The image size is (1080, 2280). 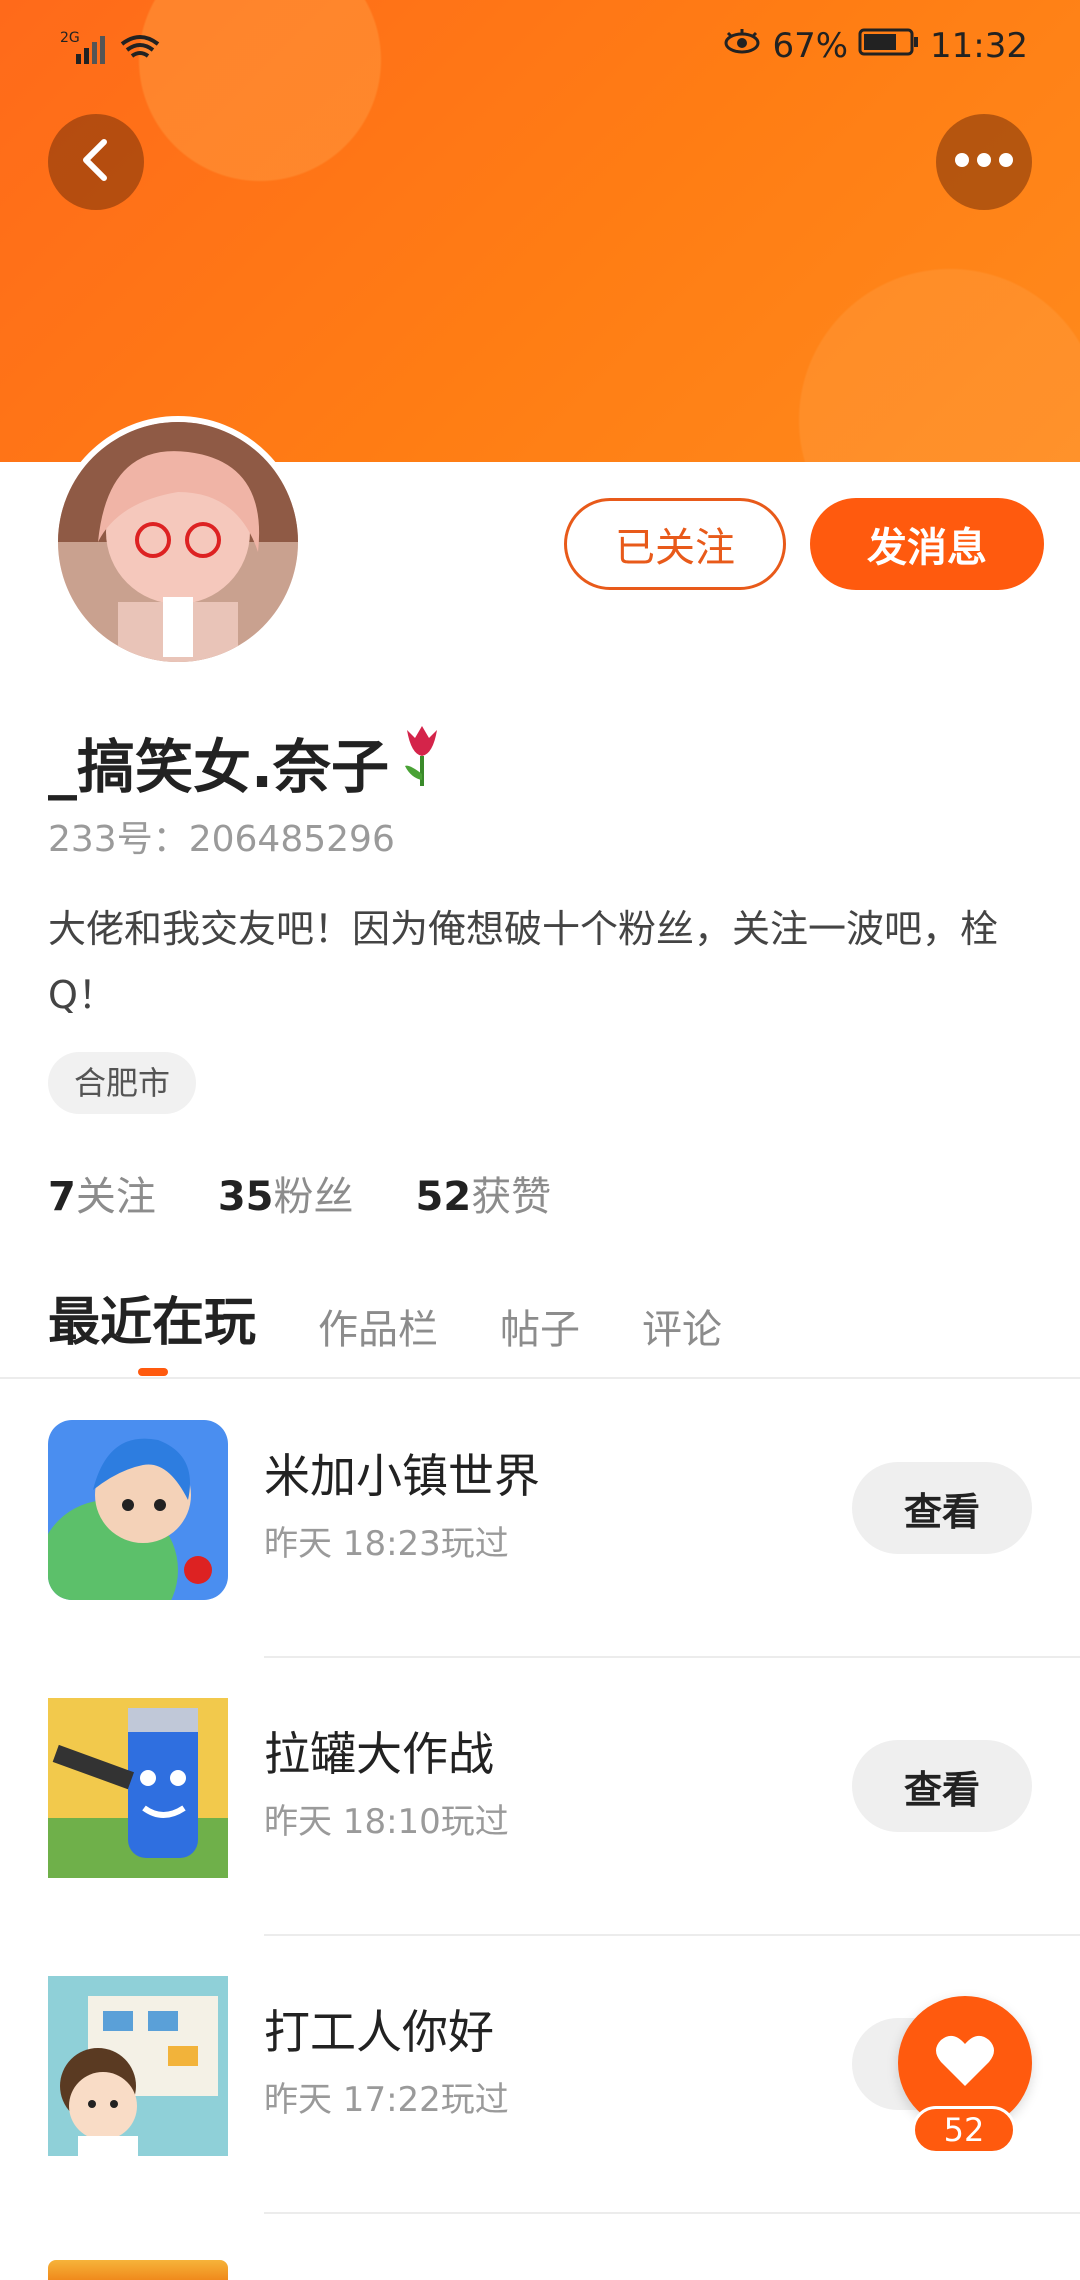 What do you see at coordinates (675, 544) in the screenshot?
I see `following-button: 已关注` at bounding box center [675, 544].